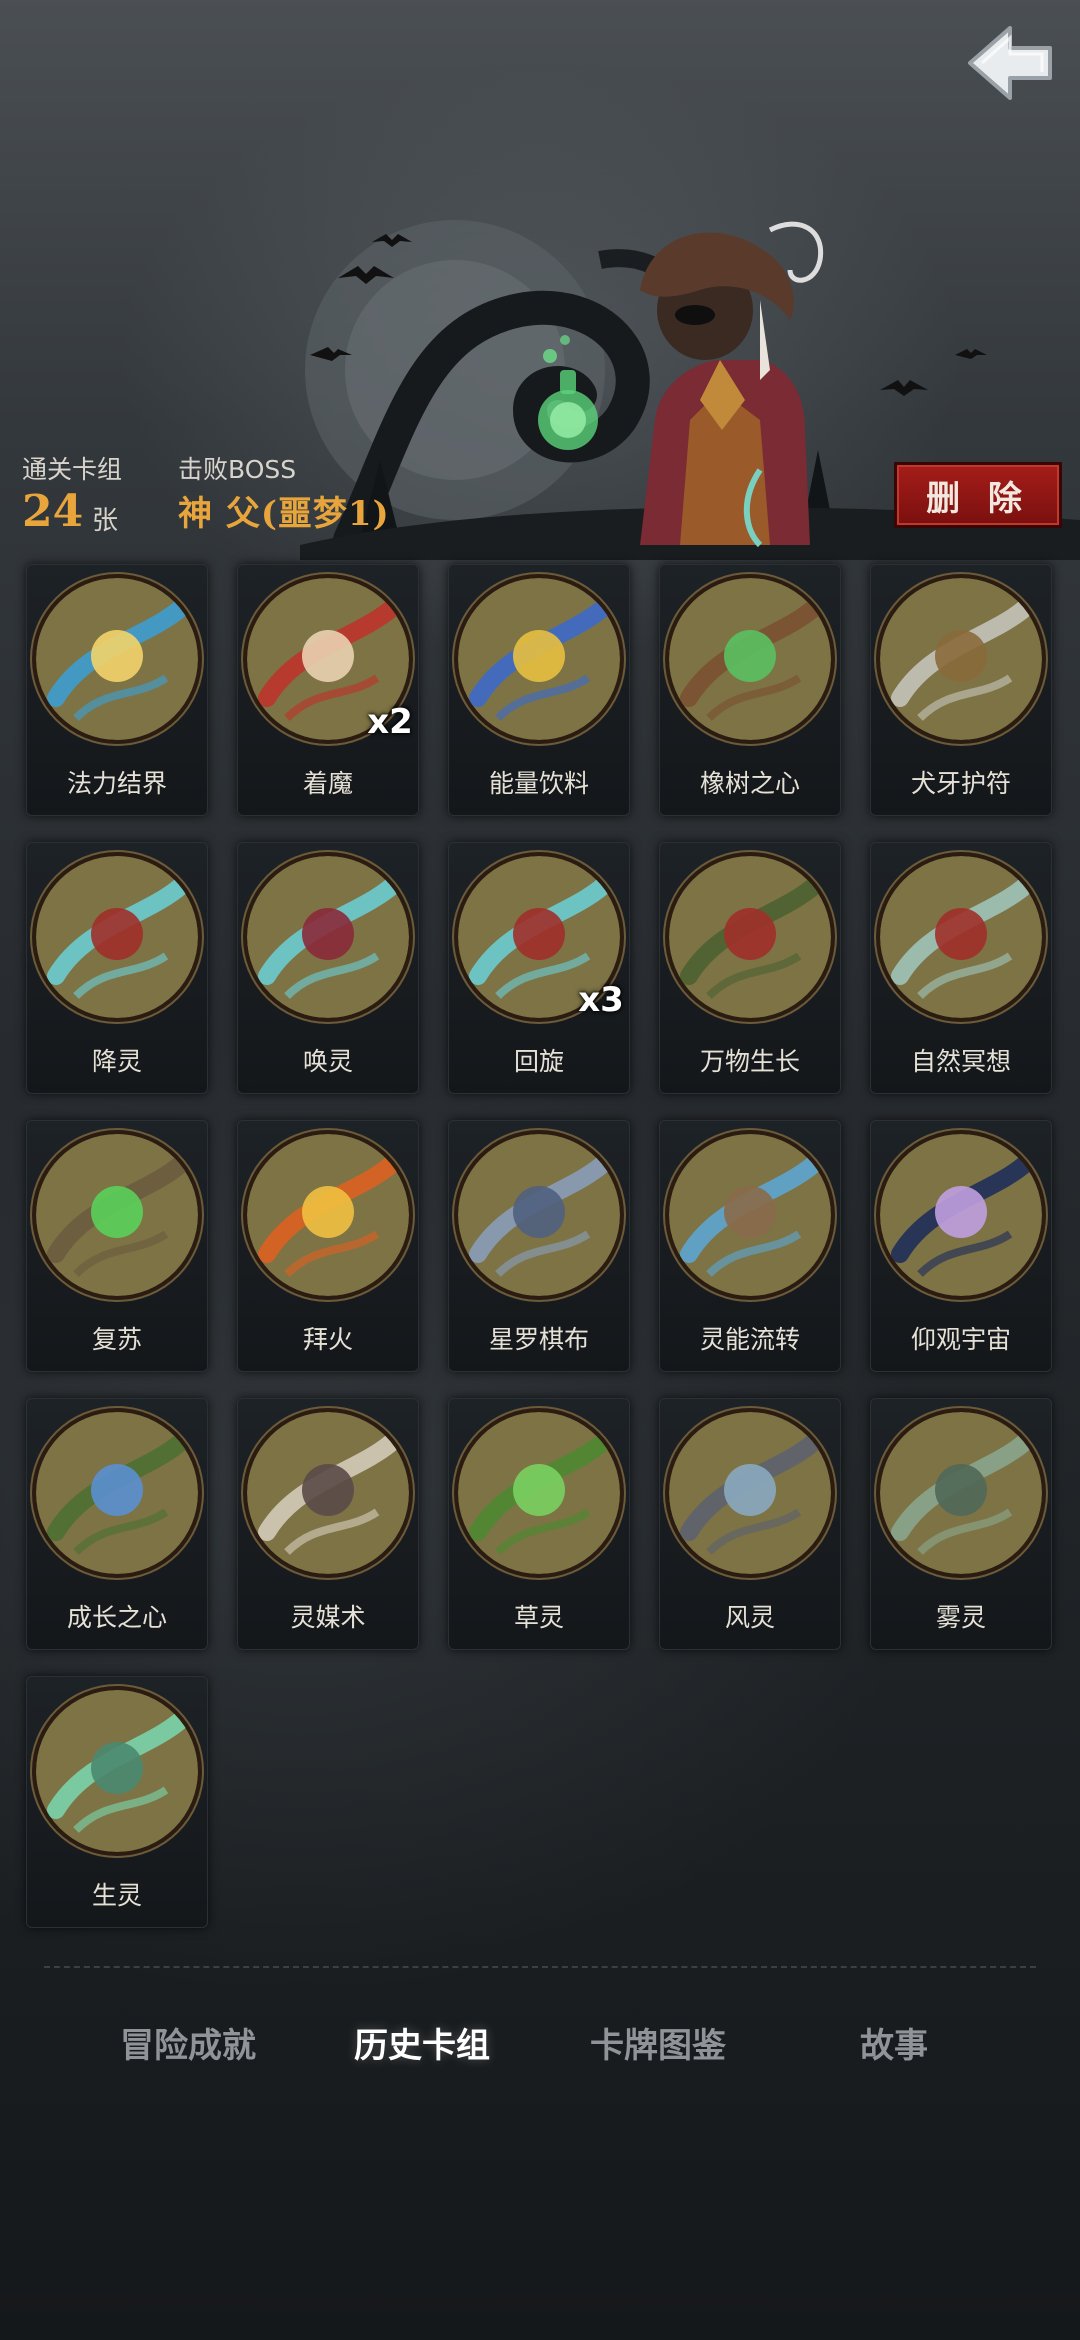 This screenshot has width=1080, height=2340. I want to click on deck-card: 降灵, so click(117, 968).